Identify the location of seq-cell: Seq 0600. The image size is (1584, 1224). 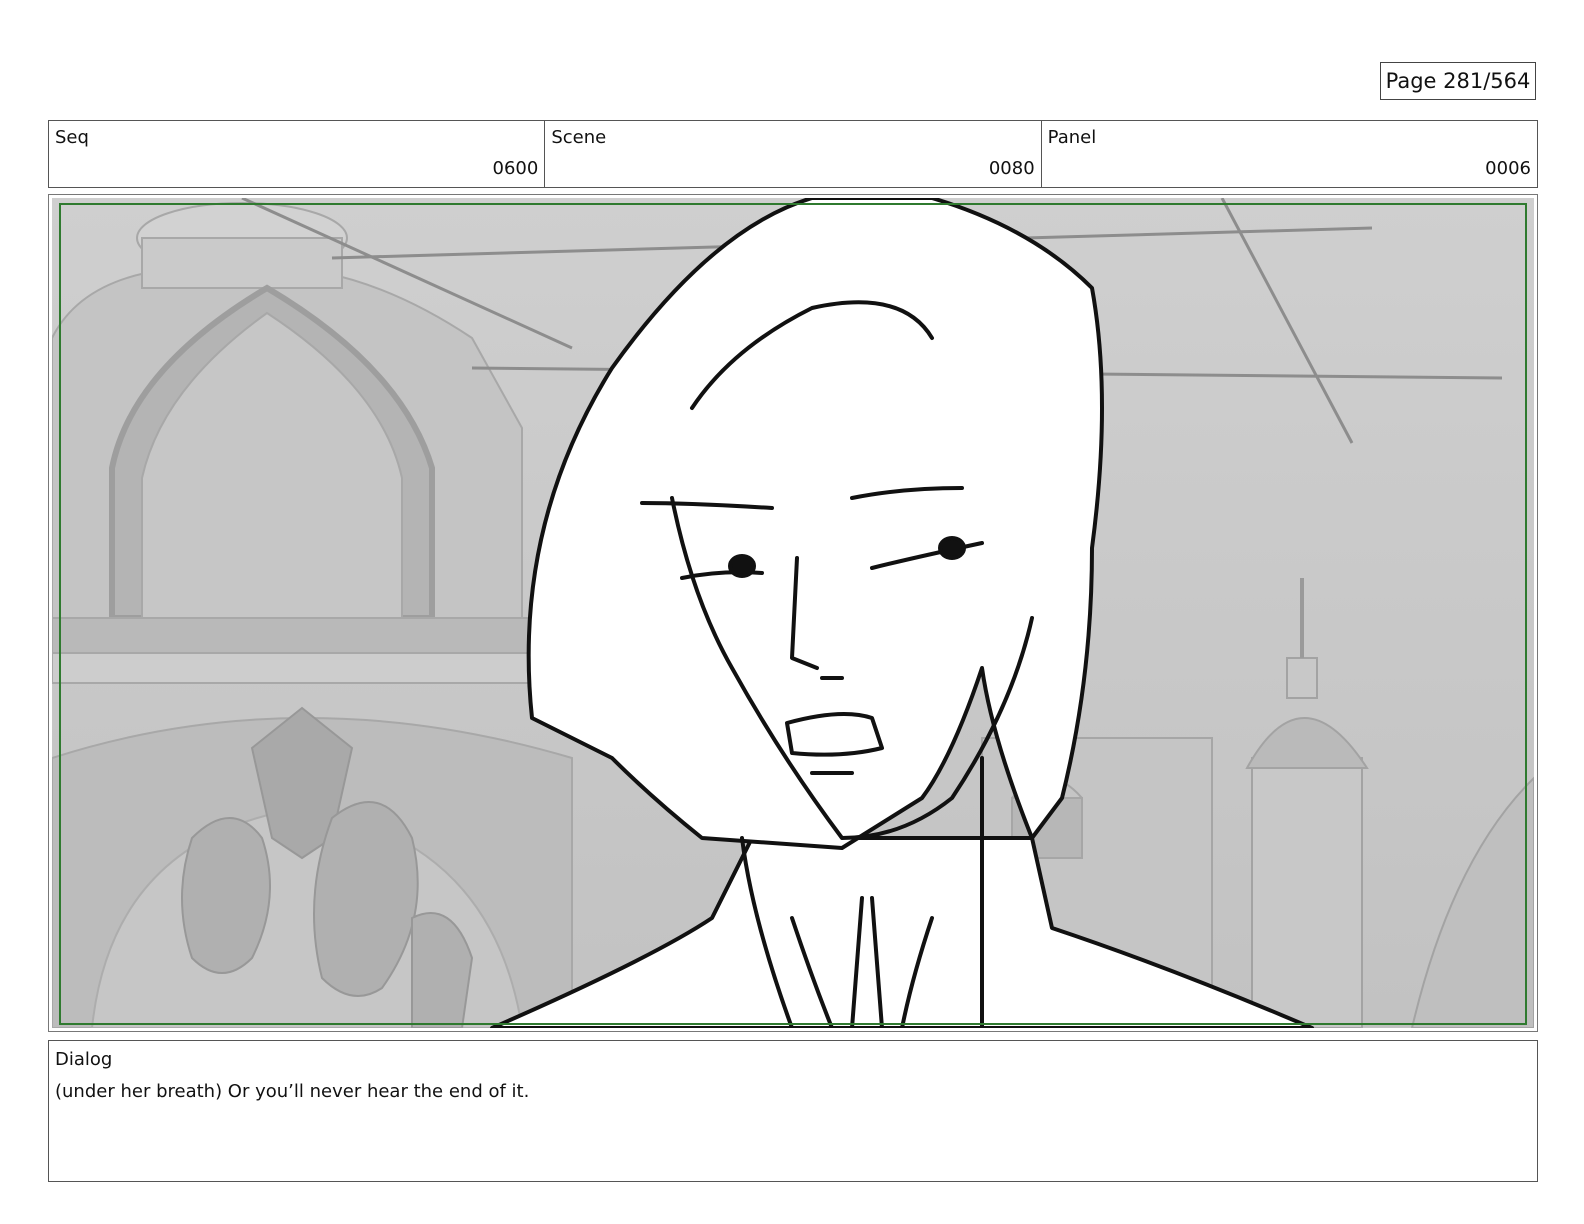
(297, 154).